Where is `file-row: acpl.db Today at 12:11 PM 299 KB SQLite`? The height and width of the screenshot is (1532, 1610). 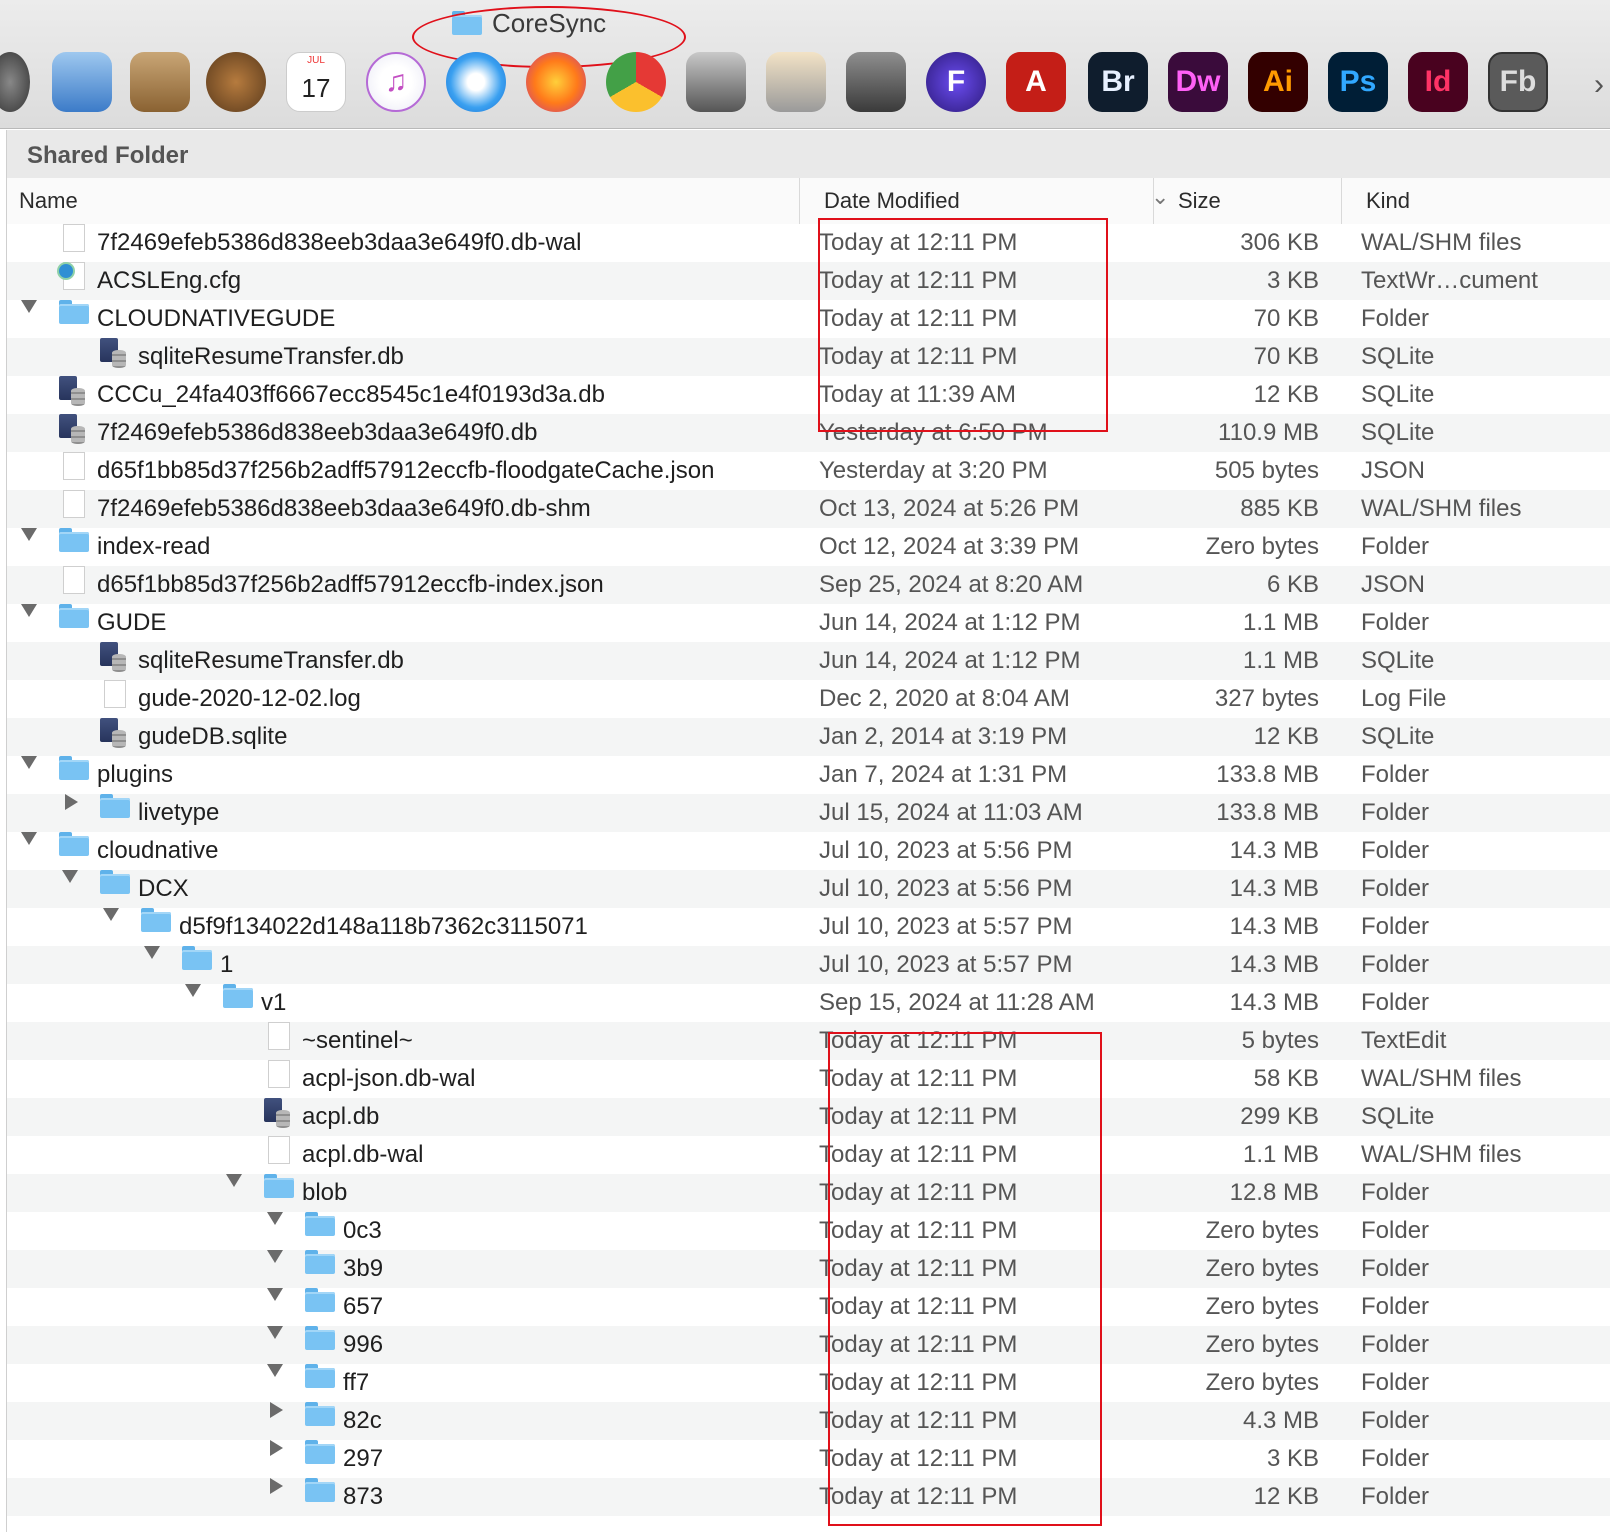 file-row: acpl.db Today at 12:11 PM 299 KB SQLite is located at coordinates (808, 1117).